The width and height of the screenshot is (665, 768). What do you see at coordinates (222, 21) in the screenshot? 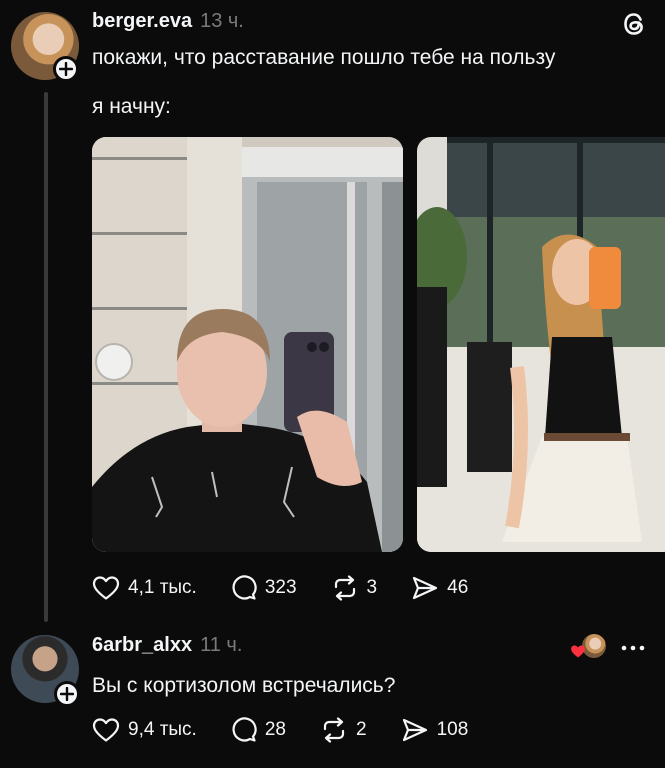
I see `post-time: 13 ч.` at bounding box center [222, 21].